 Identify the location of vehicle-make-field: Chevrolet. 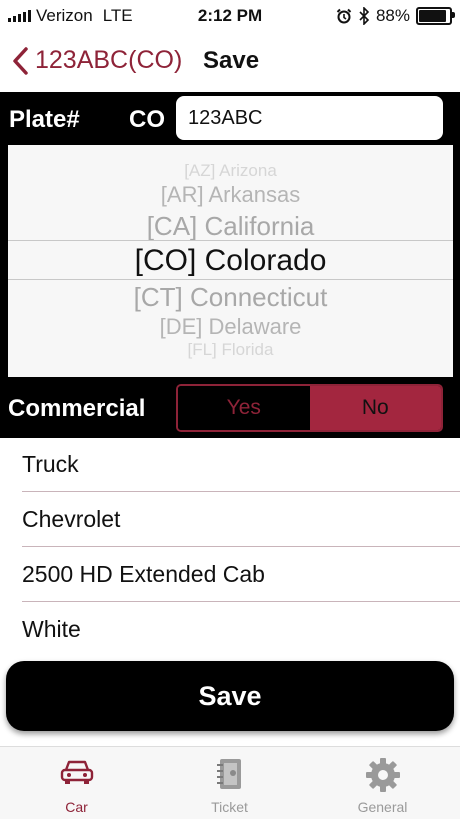
(241, 520).